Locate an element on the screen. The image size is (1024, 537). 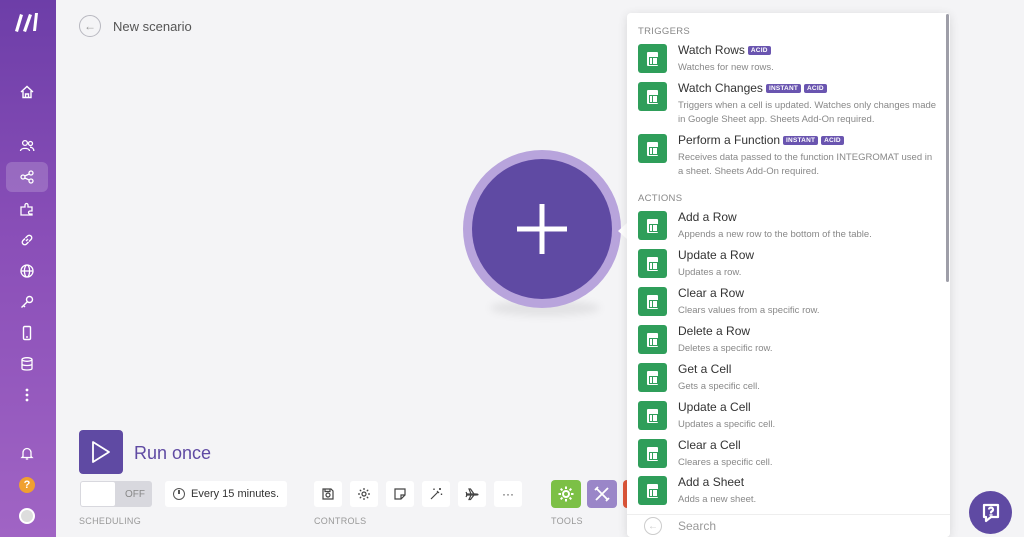
module-description: Updates a specific cell. is located at coordinates (727, 424).